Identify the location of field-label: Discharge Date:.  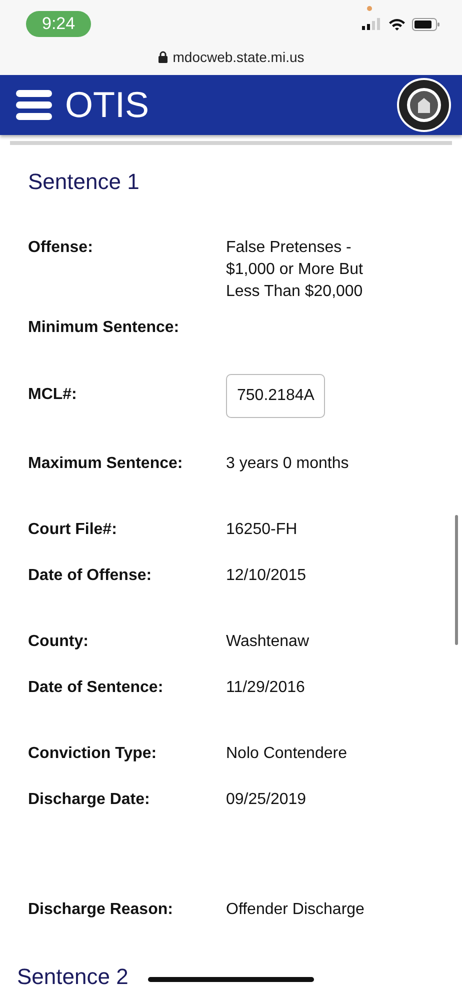
(89, 800).